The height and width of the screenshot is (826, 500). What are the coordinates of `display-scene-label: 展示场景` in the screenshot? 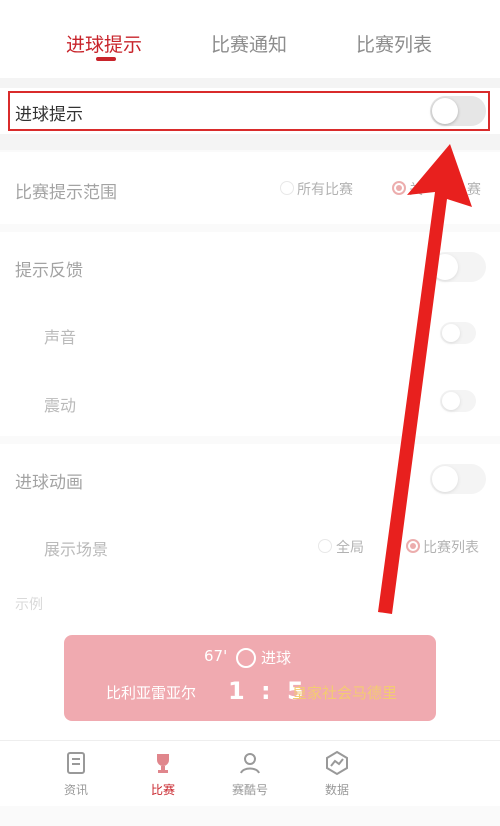 It's located at (76, 549).